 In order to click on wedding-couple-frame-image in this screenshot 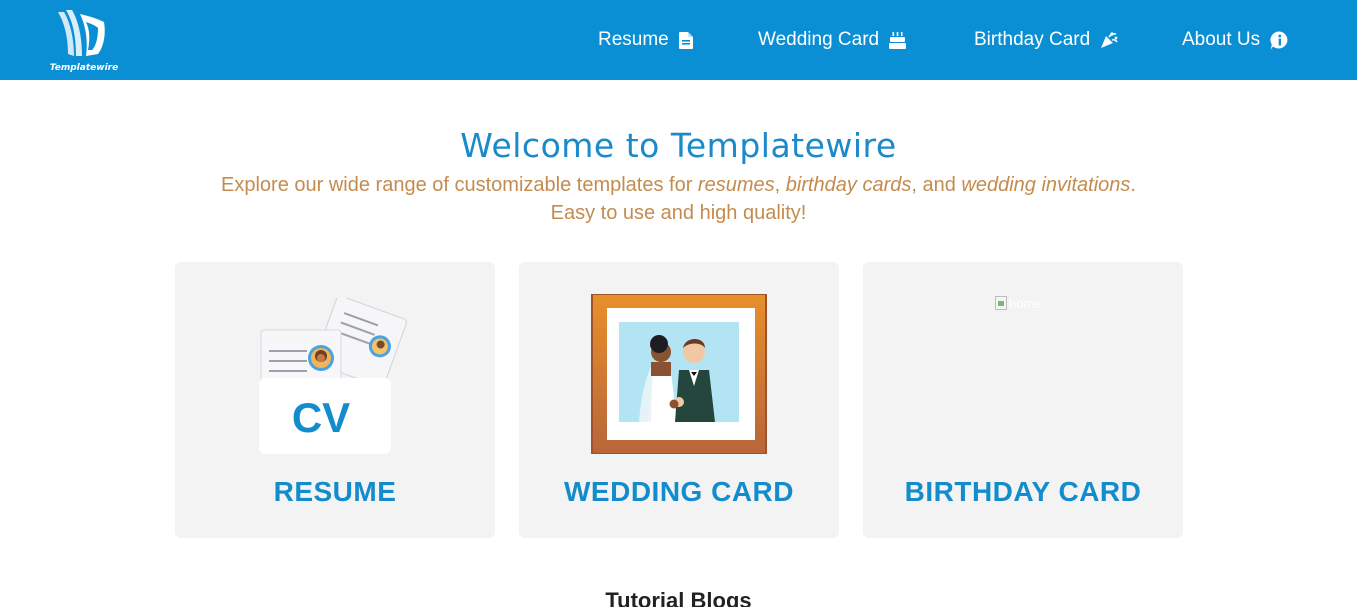, I will do `click(679, 374)`.